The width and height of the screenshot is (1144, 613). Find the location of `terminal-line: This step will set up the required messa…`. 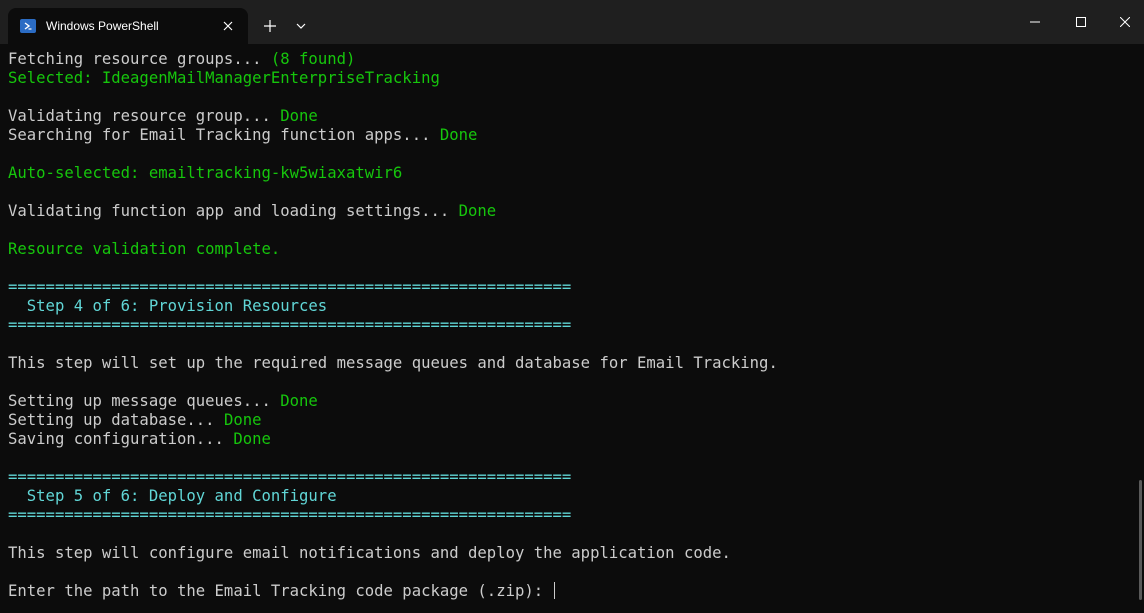

terminal-line: This step will set up the required messa… is located at coordinates (568, 363).